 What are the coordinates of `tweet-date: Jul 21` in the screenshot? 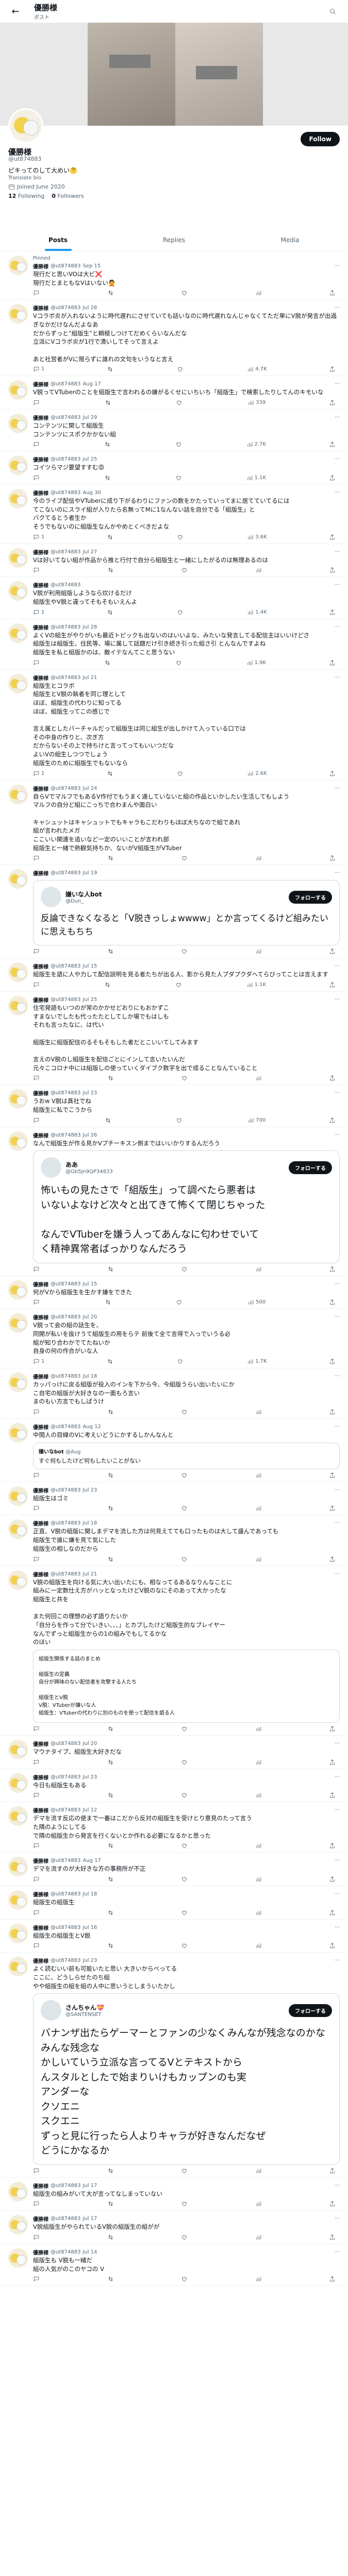 It's located at (89, 678).